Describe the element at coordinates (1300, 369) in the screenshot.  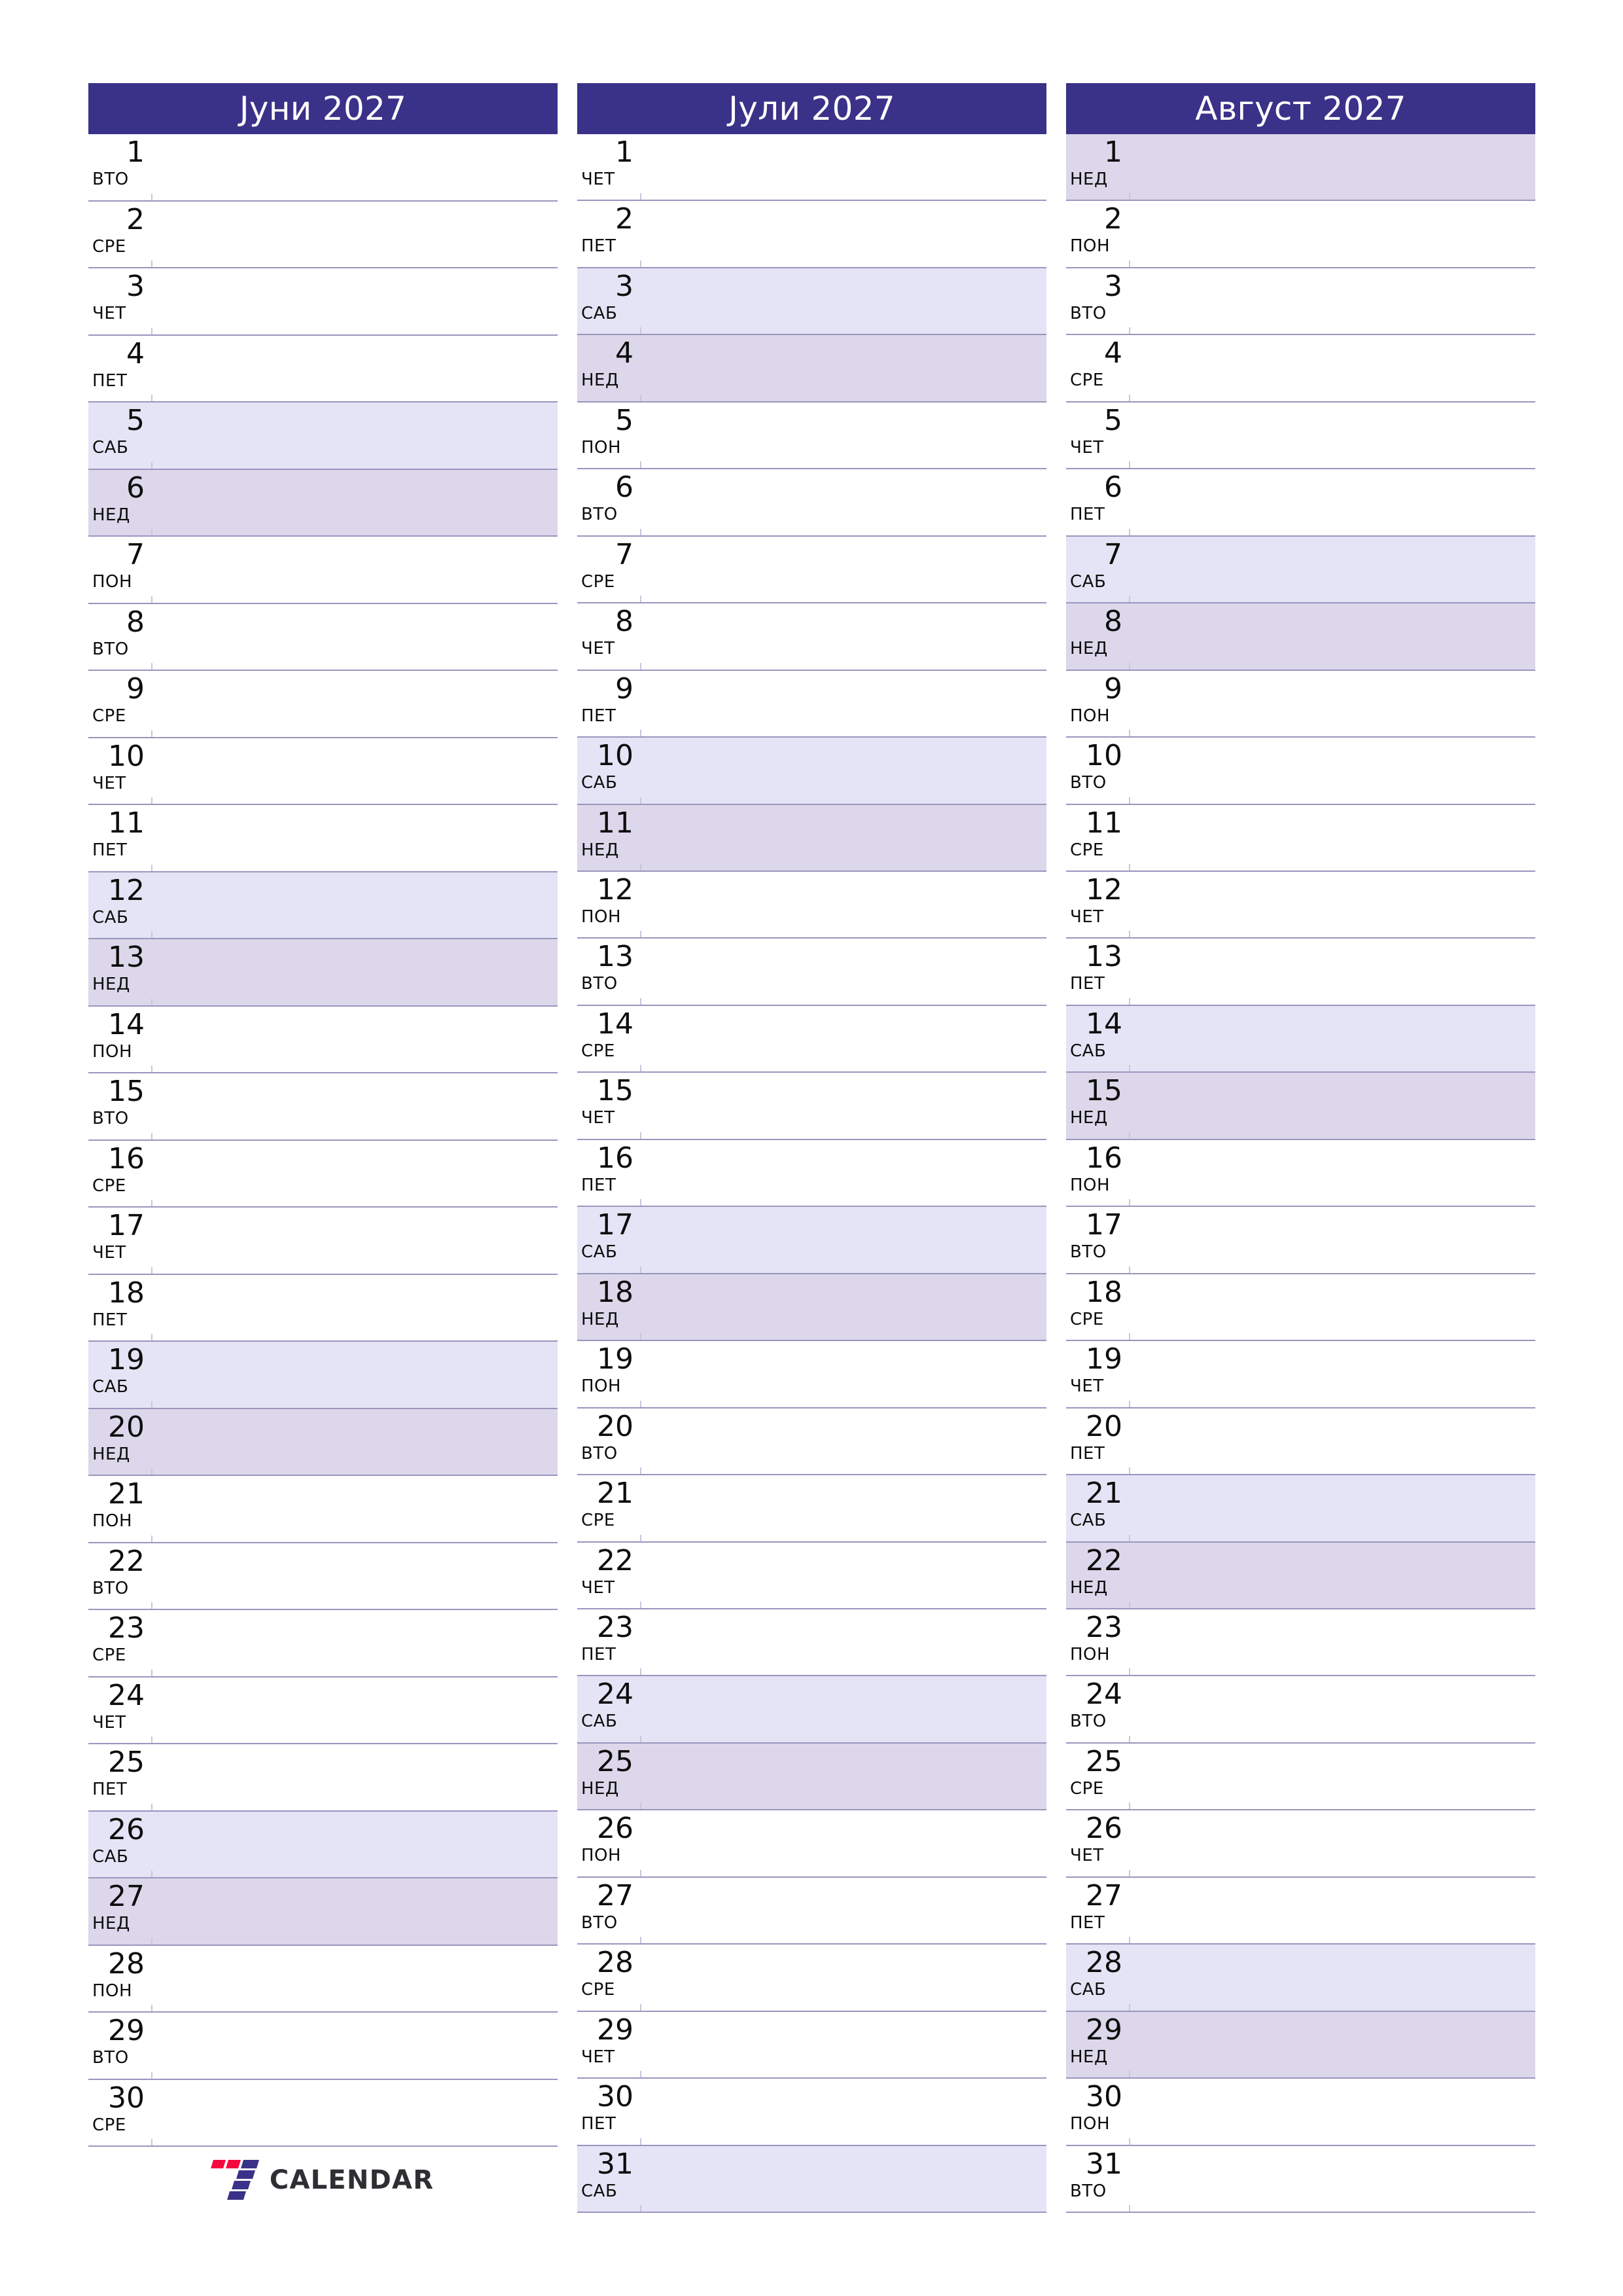
I see `day-row: 4 СРЕ` at that location.